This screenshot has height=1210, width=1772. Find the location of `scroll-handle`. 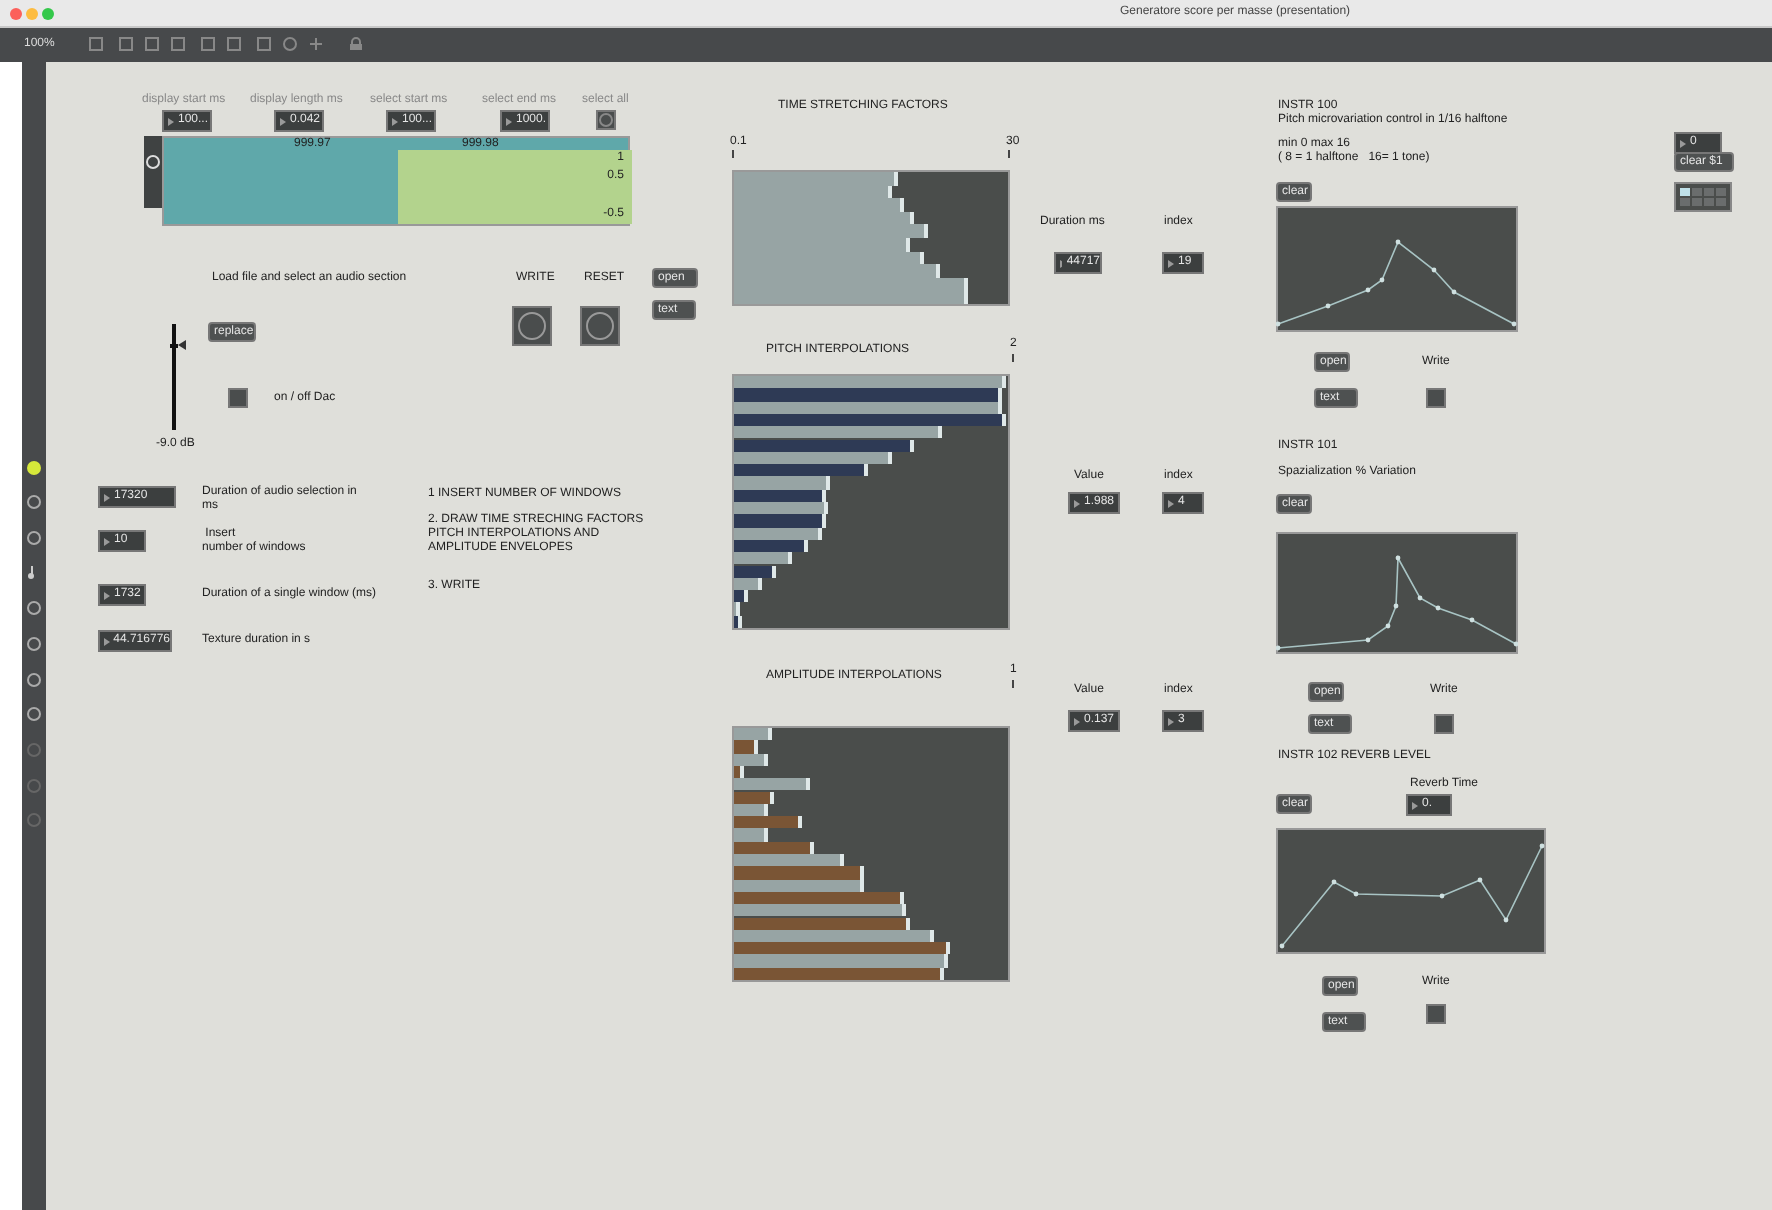

scroll-handle is located at coordinates (153, 172).